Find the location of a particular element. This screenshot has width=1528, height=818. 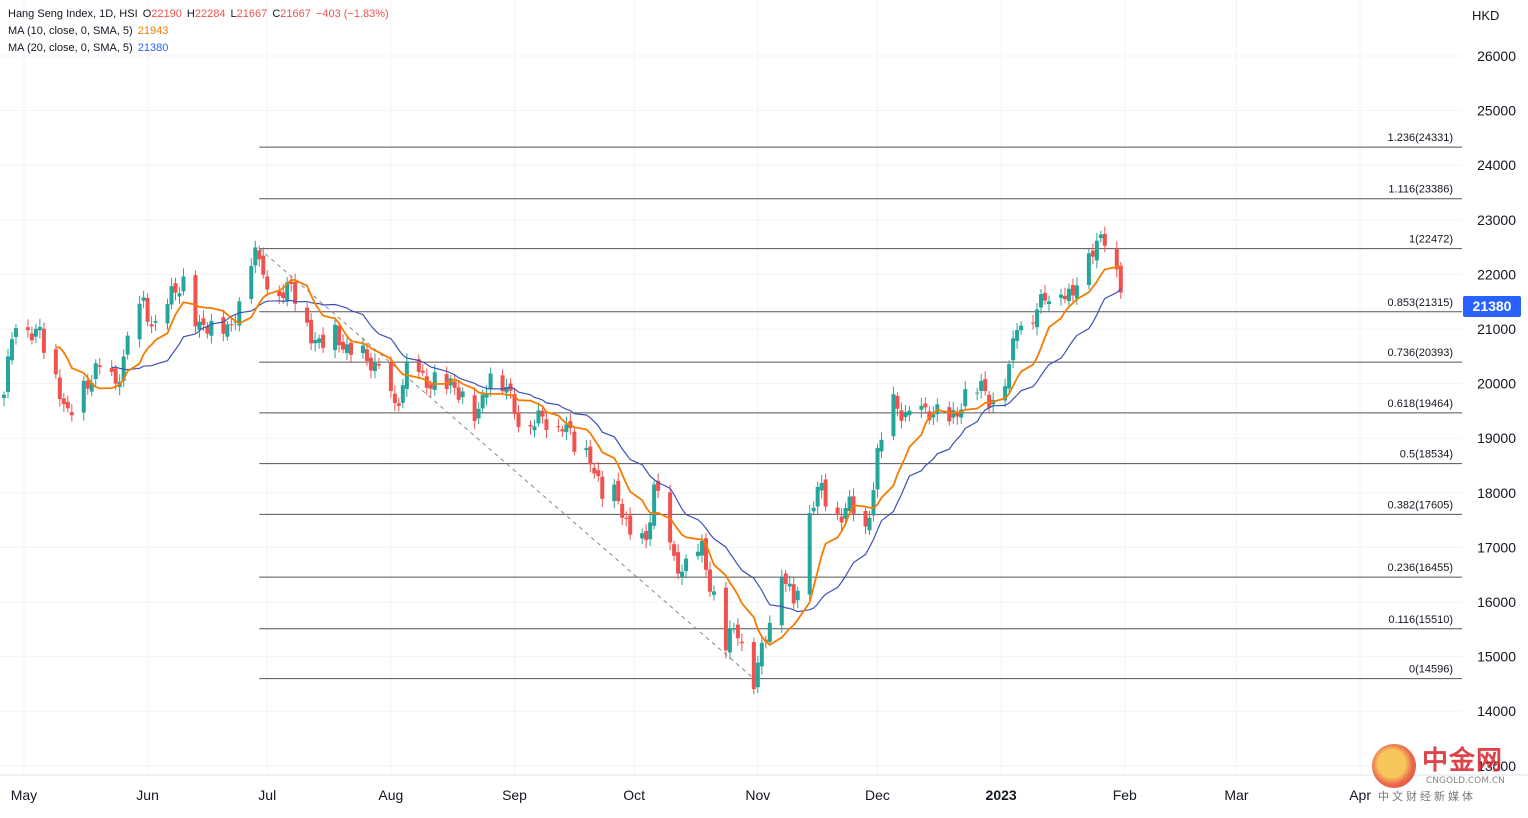

legend-change: −403 (−1.83%) is located at coordinates (352, 14).